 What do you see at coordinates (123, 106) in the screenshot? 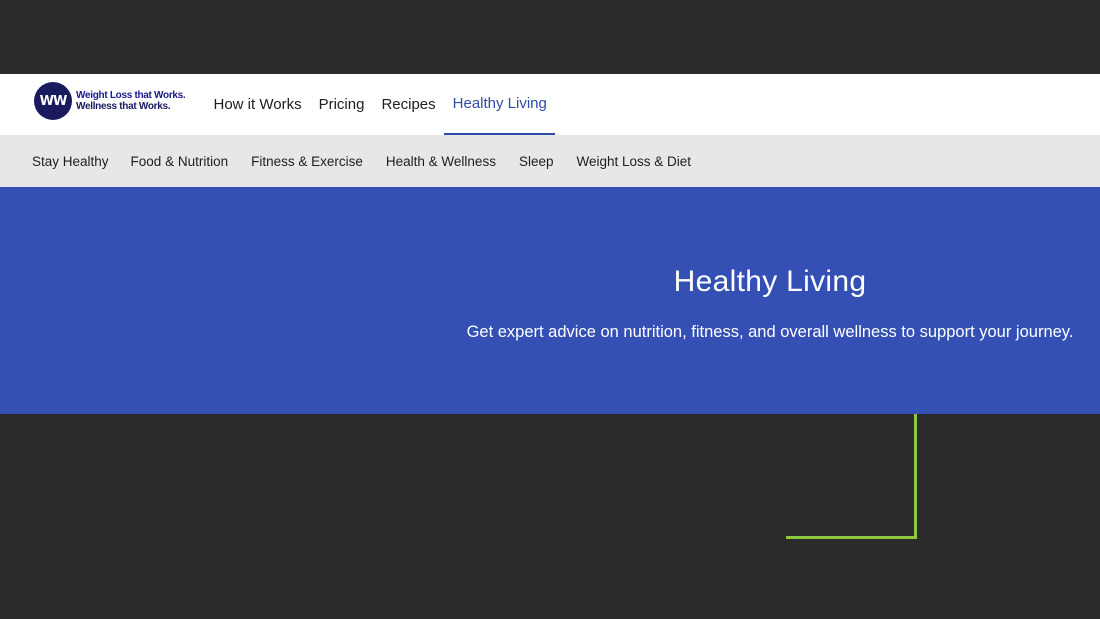
I see `logo-tagline-line-2: Wellness that Works.` at bounding box center [123, 106].